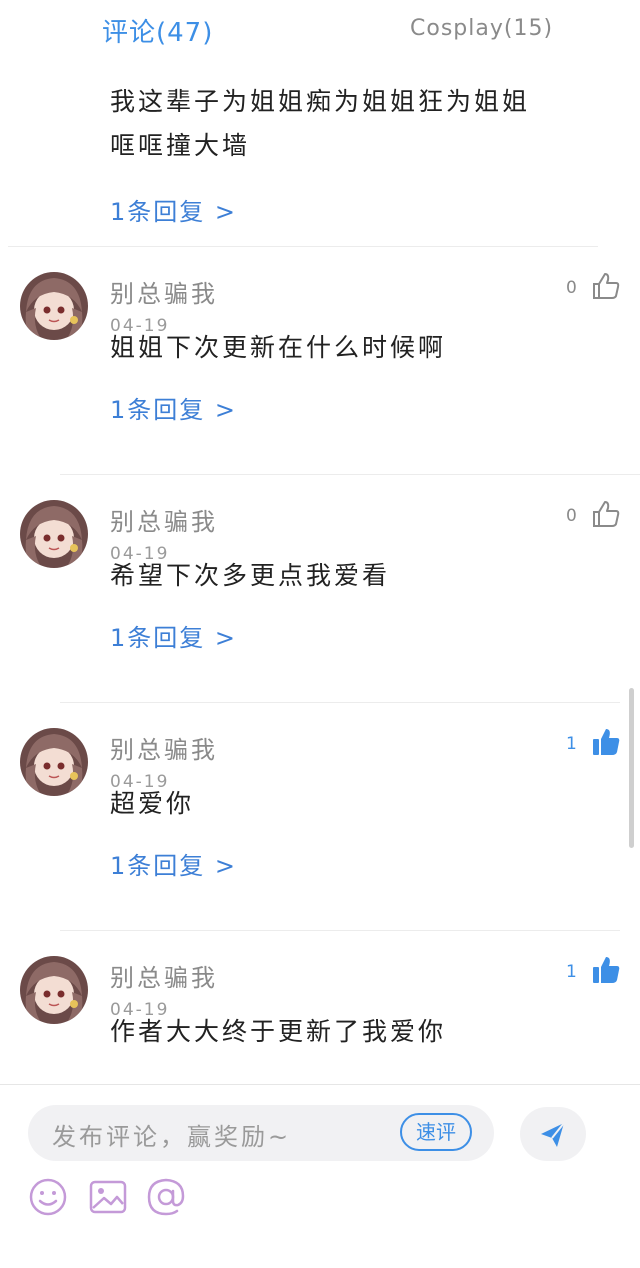 Image resolution: width=640 pixels, height=1268 pixels. What do you see at coordinates (631, 768) in the screenshot?
I see `scrollbar` at bounding box center [631, 768].